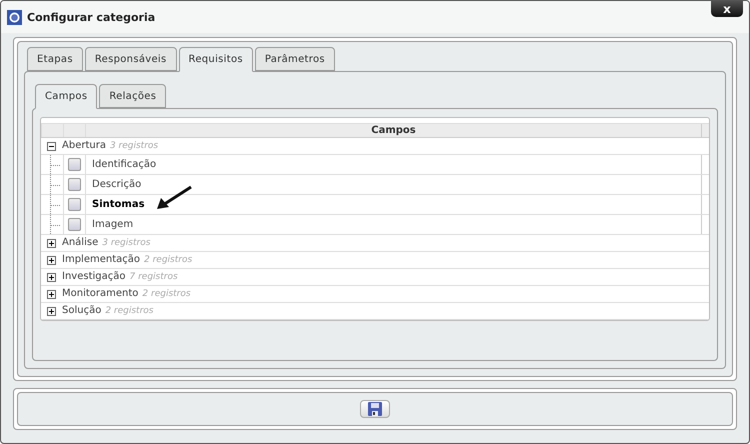 Image resolution: width=750 pixels, height=444 pixels. I want to click on group-name: Monitoramento, so click(100, 294).